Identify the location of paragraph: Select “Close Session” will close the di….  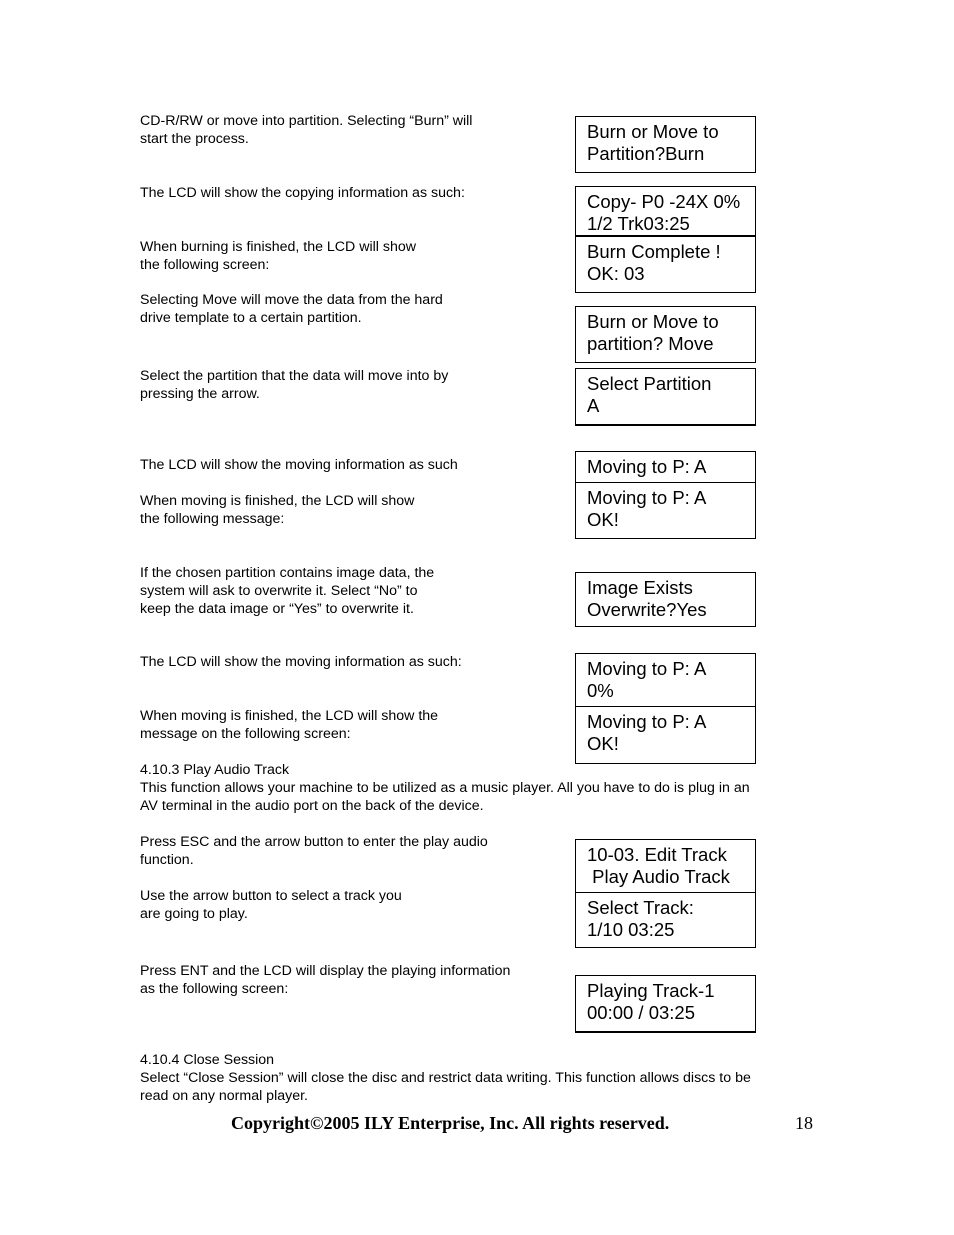
(445, 1087).